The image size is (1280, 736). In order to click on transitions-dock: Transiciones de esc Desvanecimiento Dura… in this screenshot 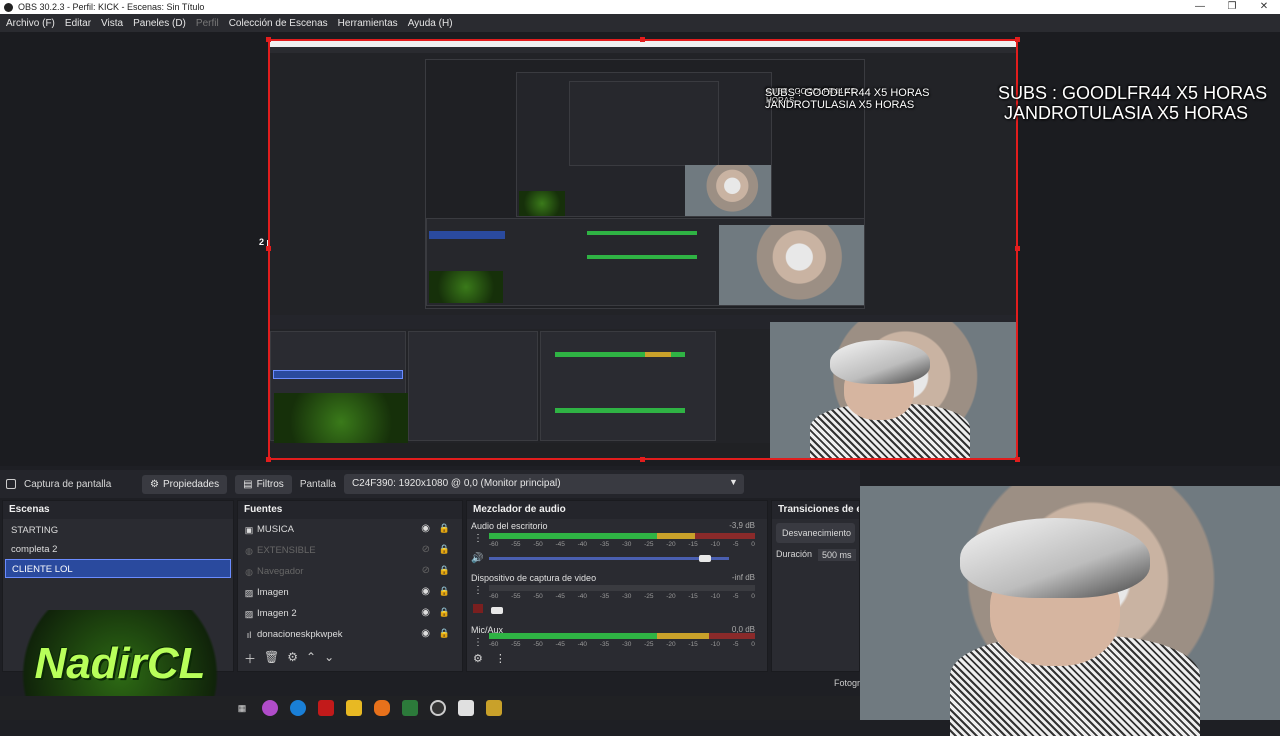, I will do `click(815, 586)`.